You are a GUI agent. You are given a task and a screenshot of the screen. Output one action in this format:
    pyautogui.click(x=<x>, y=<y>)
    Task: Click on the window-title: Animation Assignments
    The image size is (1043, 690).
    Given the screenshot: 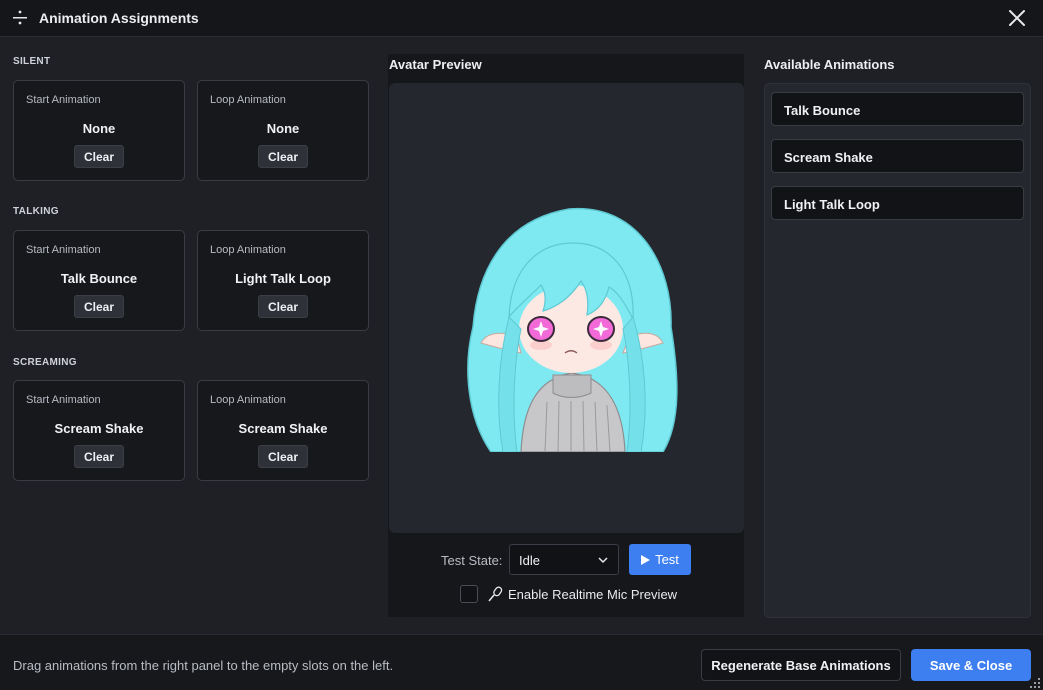 What is the action you would take?
    pyautogui.click(x=119, y=18)
    